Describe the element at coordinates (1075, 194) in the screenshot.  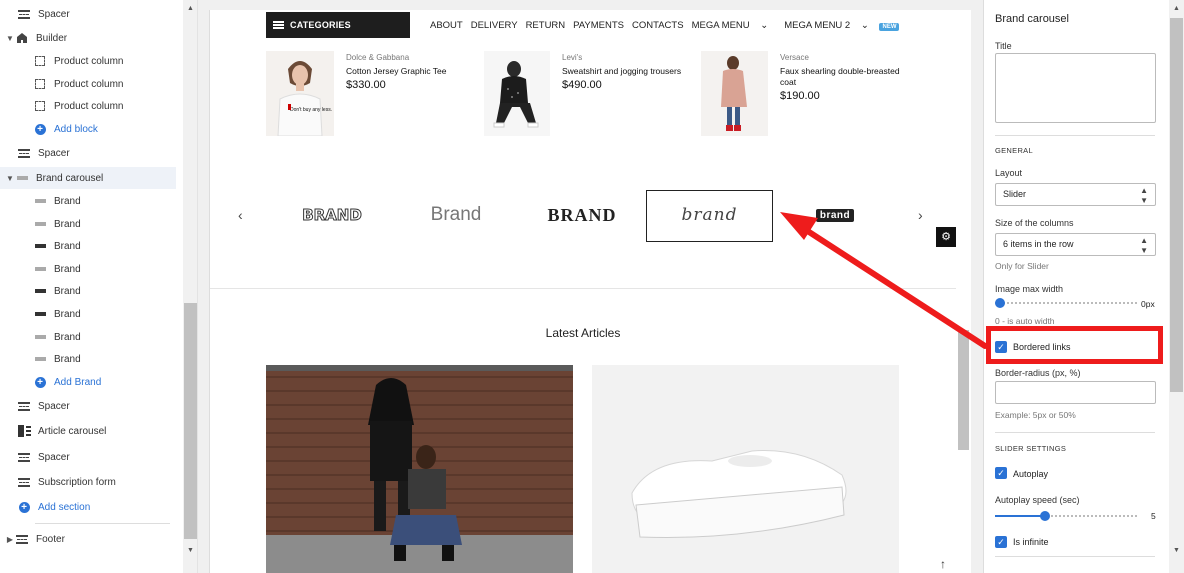
I see `layout-select: Slider ▲ ▼` at that location.